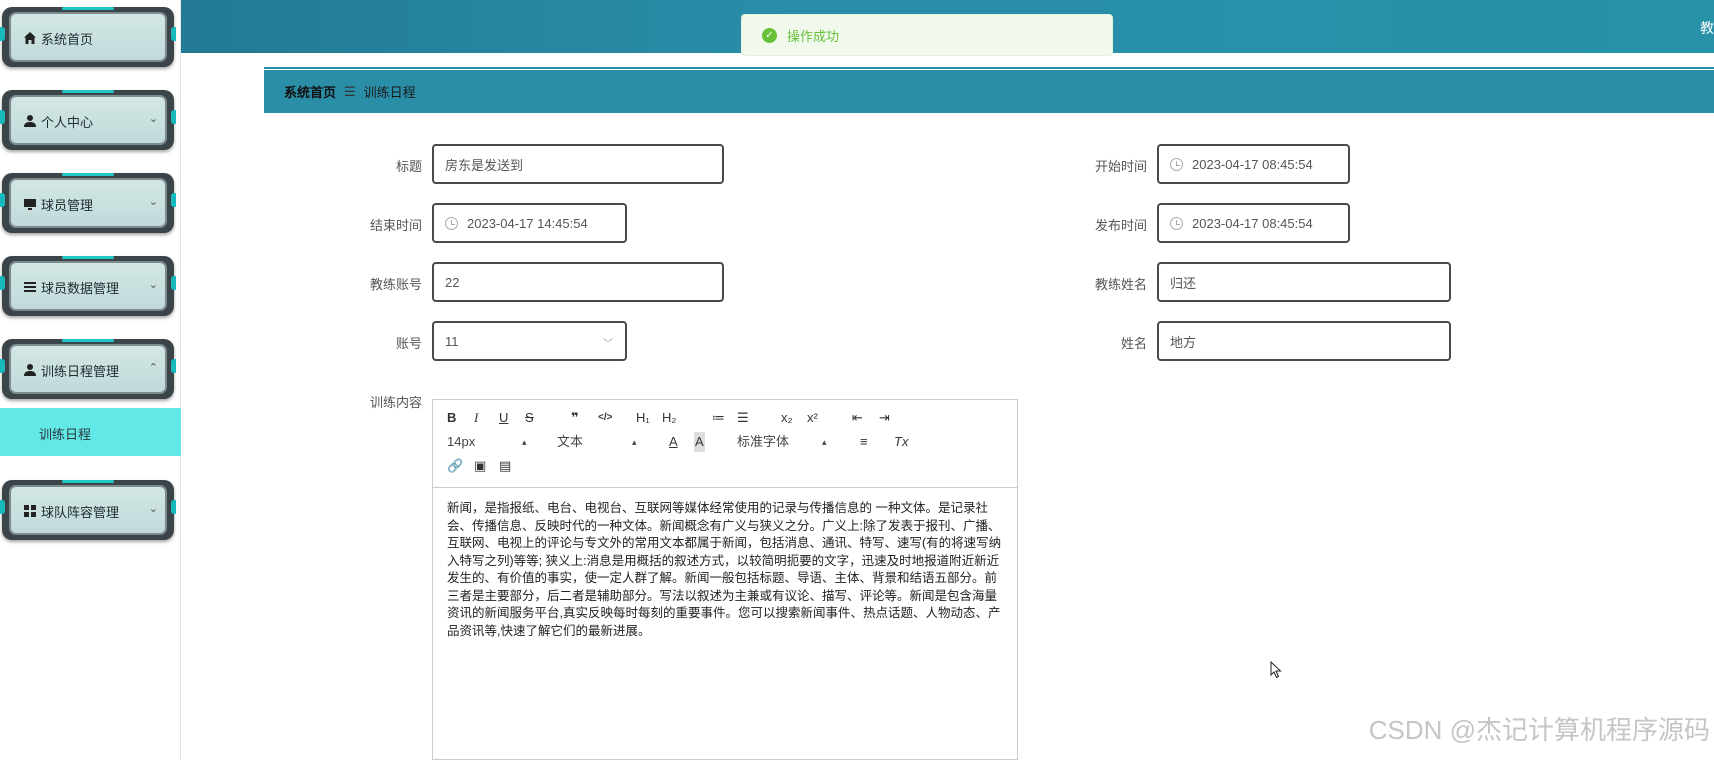 This screenshot has width=1714, height=760. Describe the element at coordinates (480, 466) in the screenshot. I see `image-icon: ▣` at that location.